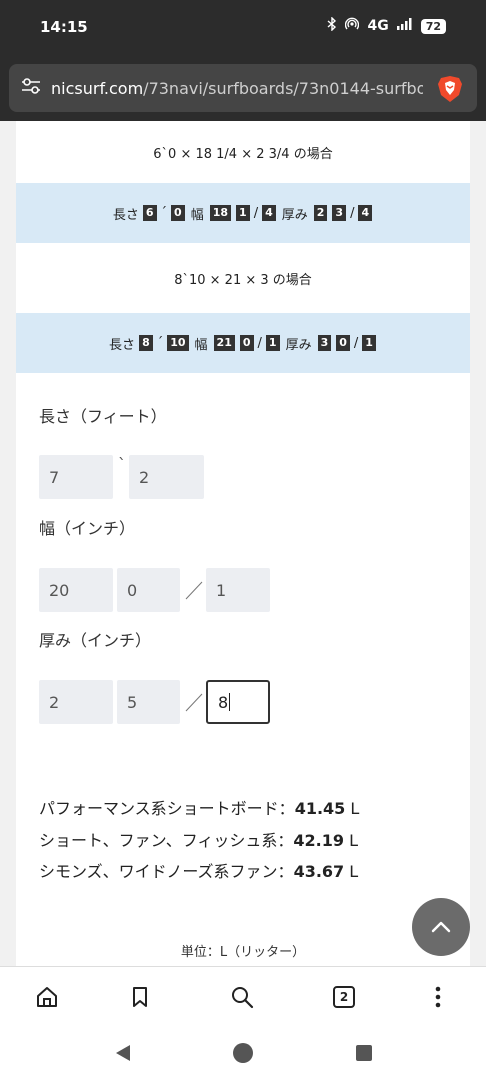 Image resolution: width=486 pixels, height=1080 pixels. I want to click on example-2-width-whole: 21, so click(224, 343).